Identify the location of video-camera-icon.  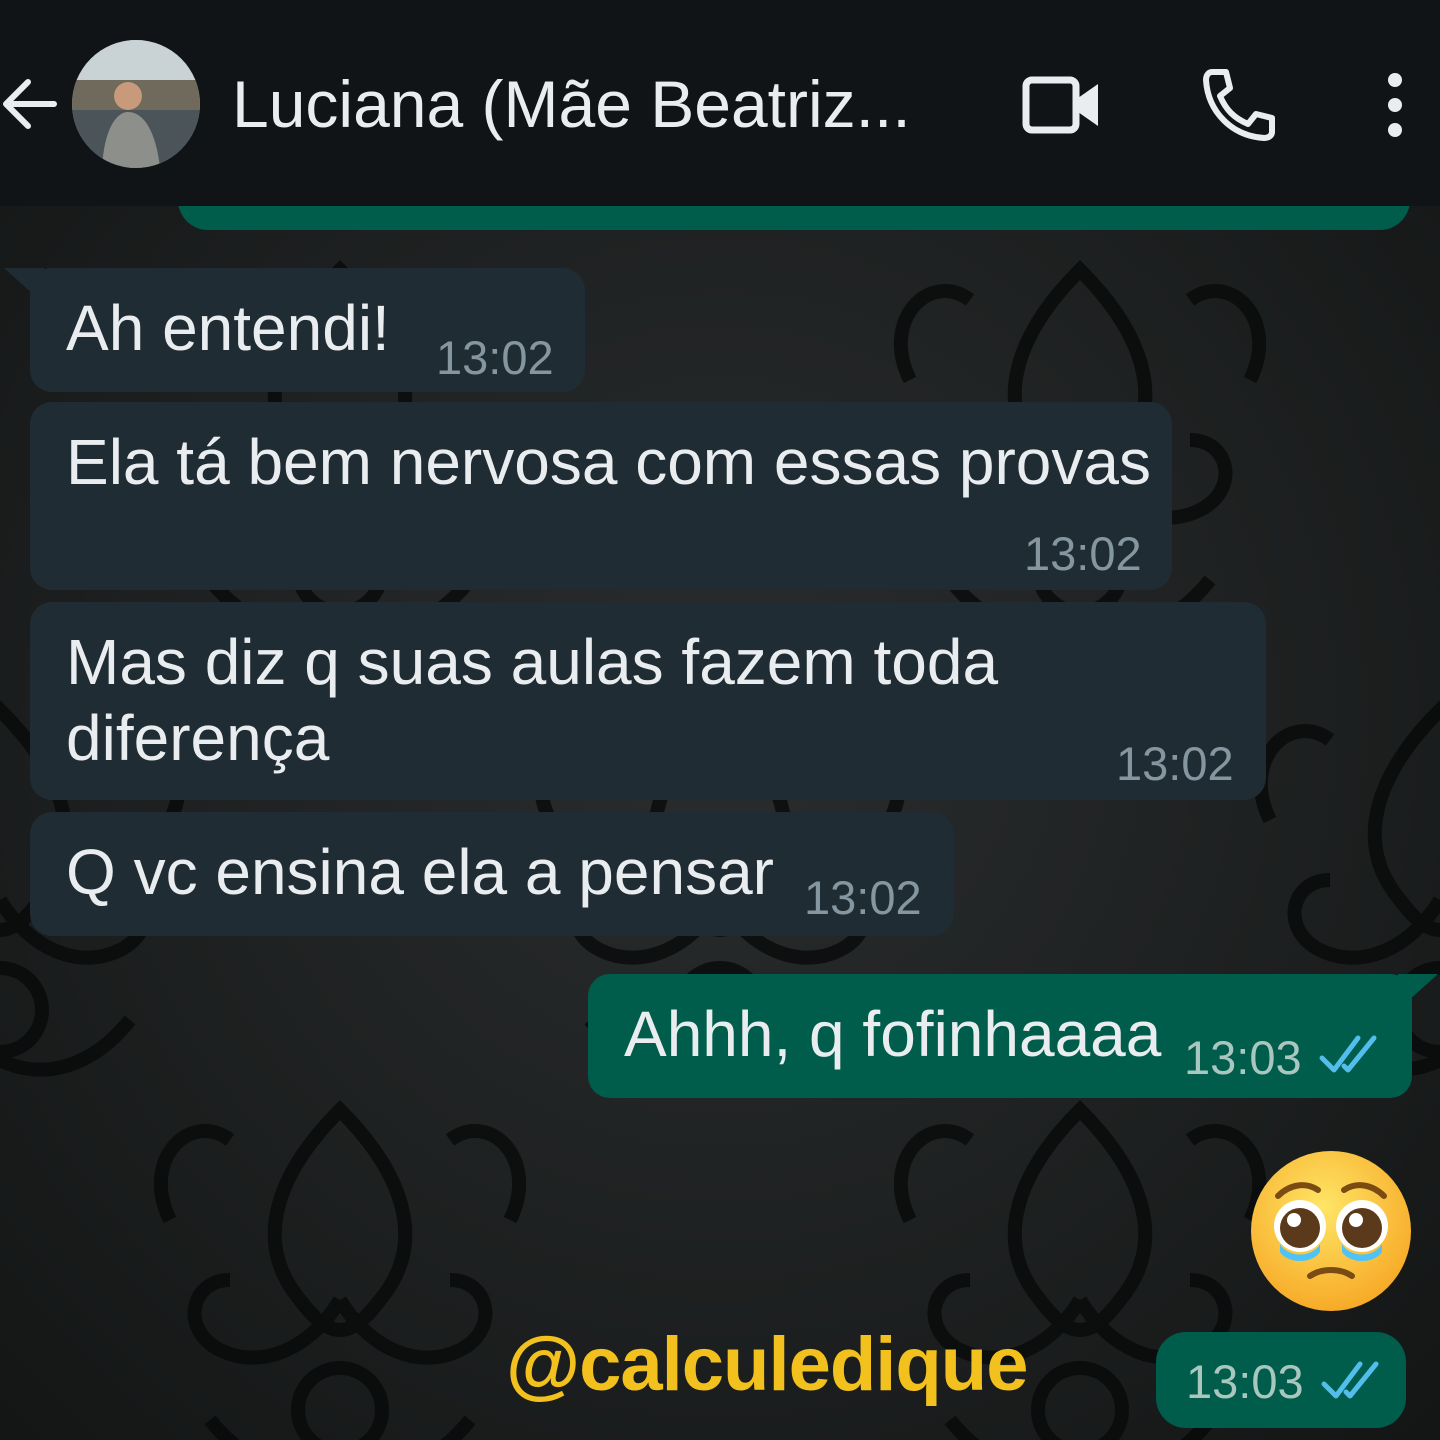
(1062, 105).